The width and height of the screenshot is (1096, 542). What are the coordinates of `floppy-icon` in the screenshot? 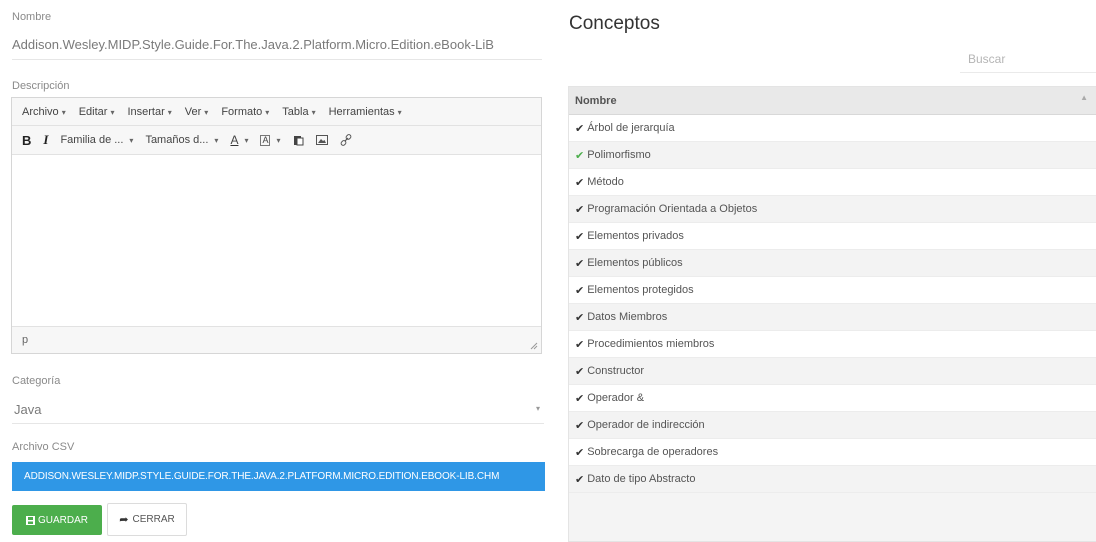 It's located at (30, 520).